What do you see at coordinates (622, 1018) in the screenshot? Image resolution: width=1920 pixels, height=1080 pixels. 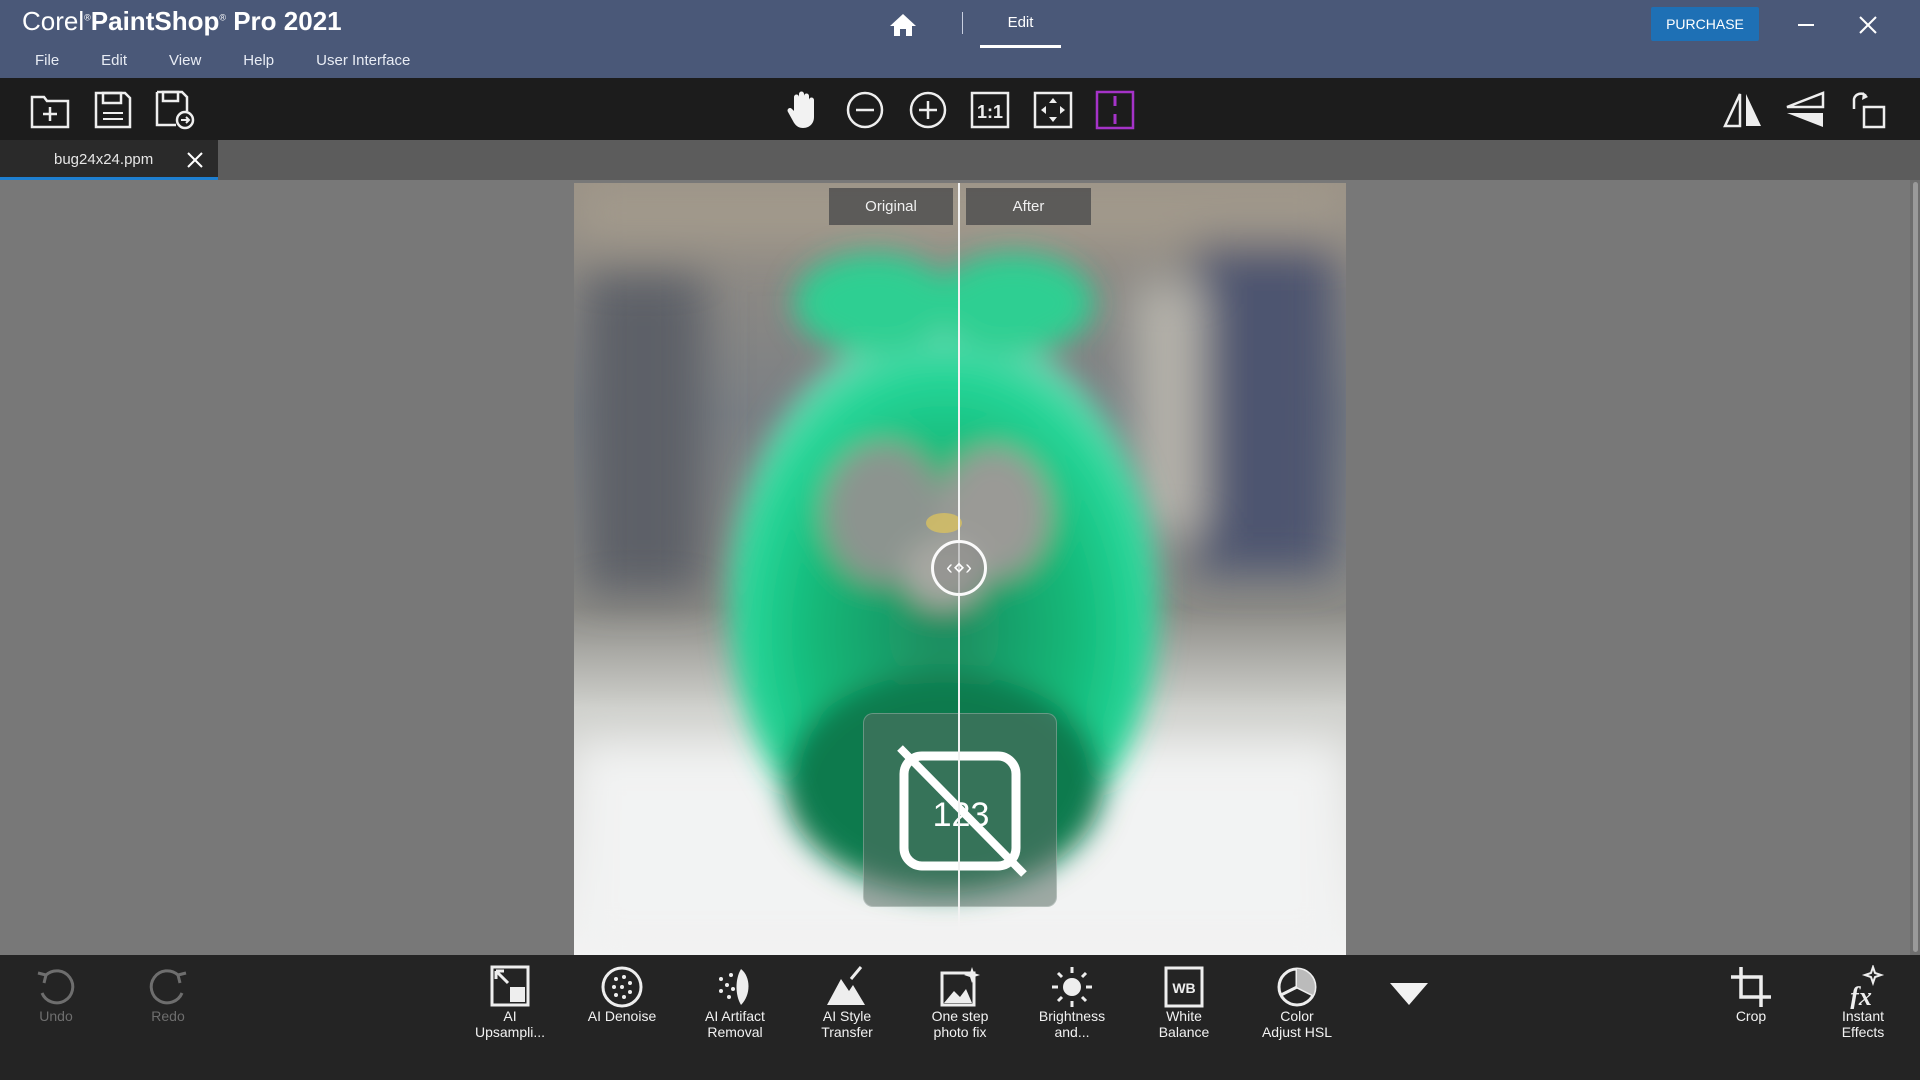 I see `ai-denoise-button: AI Denoise` at bounding box center [622, 1018].